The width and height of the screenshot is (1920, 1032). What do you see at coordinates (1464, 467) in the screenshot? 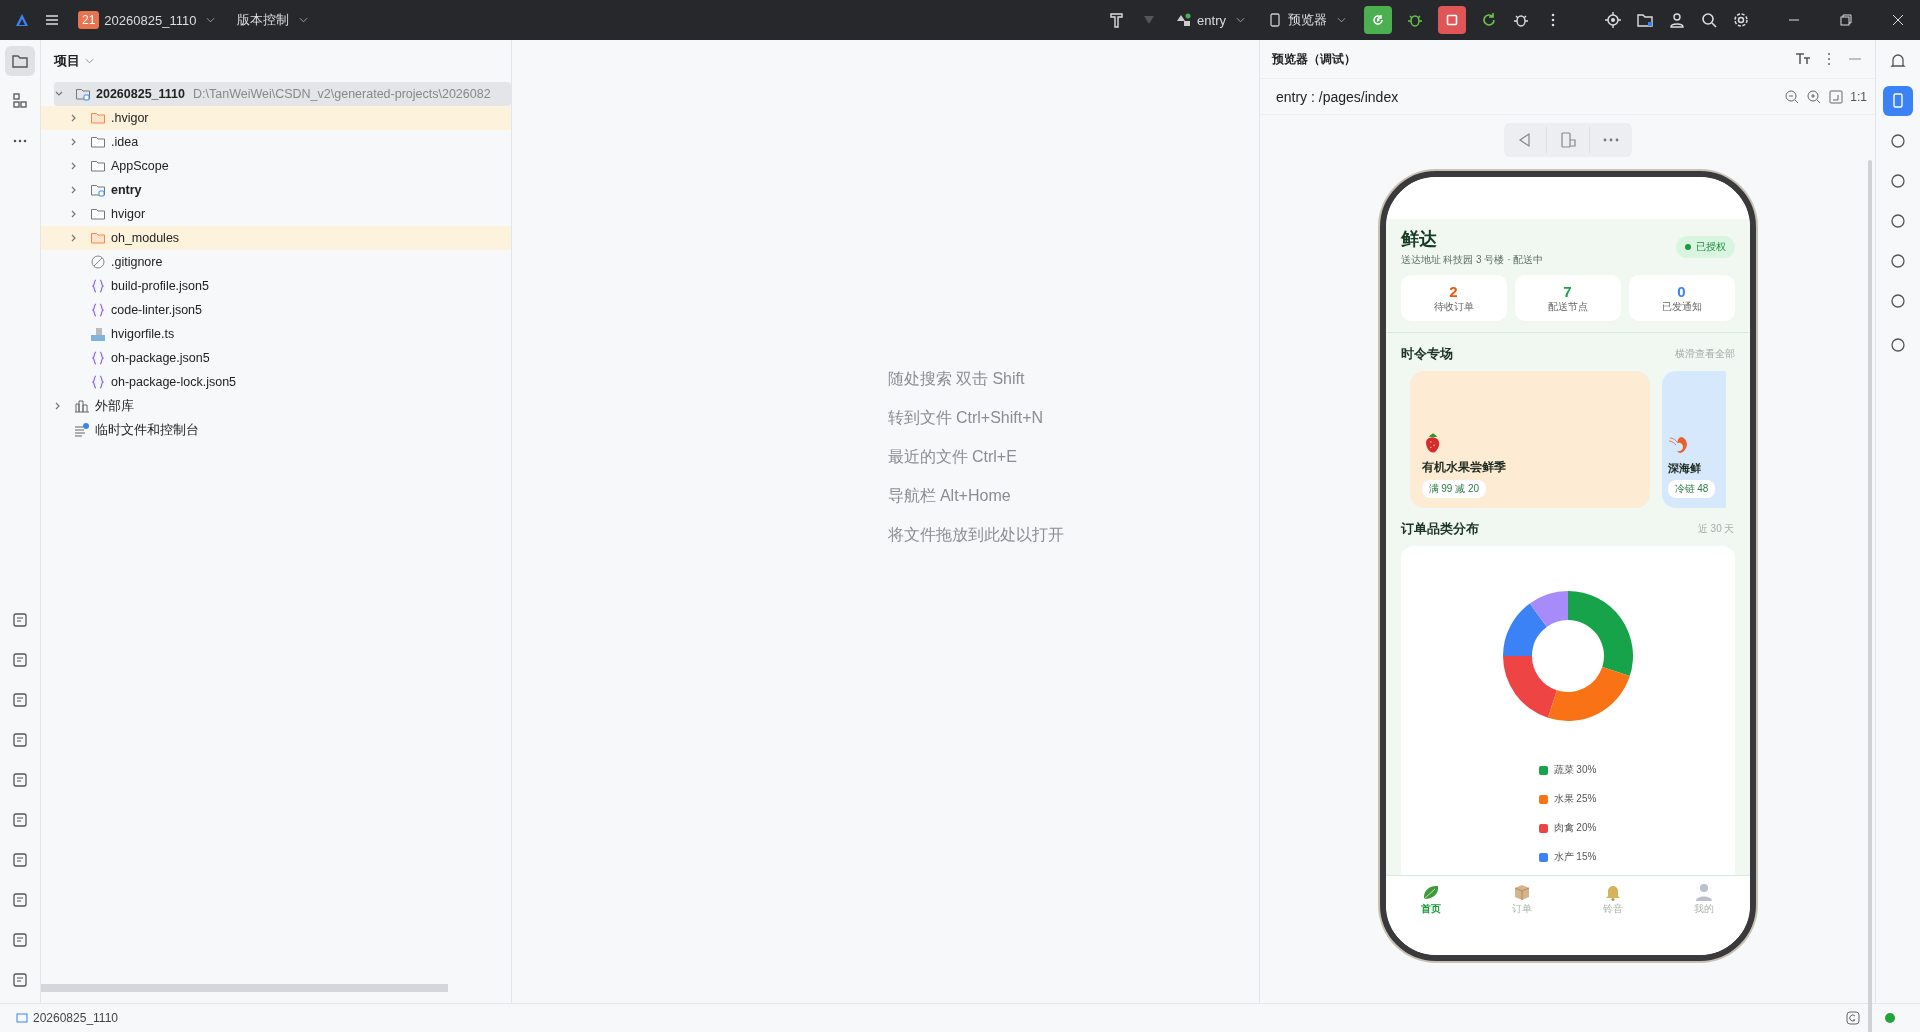
I see `promo-title: 有机水果尝鲜季` at bounding box center [1464, 467].